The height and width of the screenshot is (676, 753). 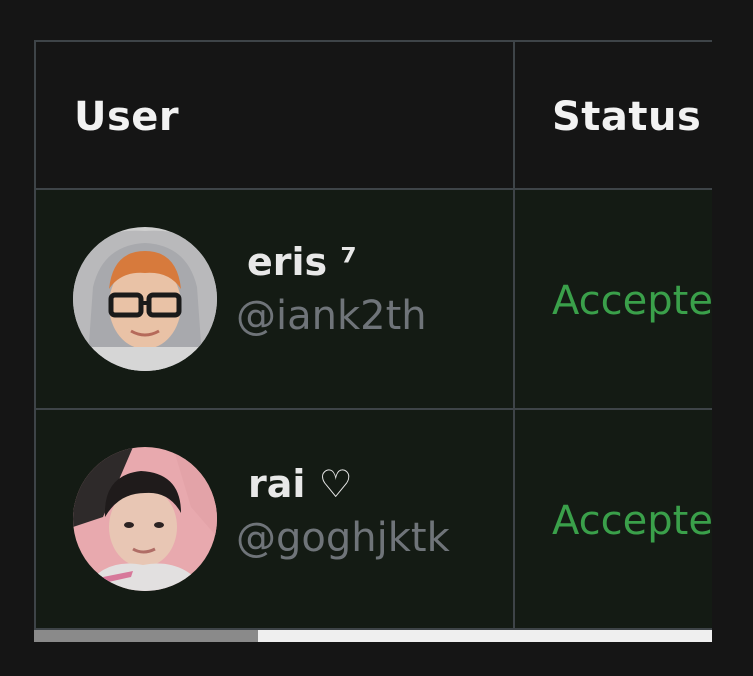 What do you see at coordinates (343, 538) in the screenshot?
I see `user-handle: @goghjktk` at bounding box center [343, 538].